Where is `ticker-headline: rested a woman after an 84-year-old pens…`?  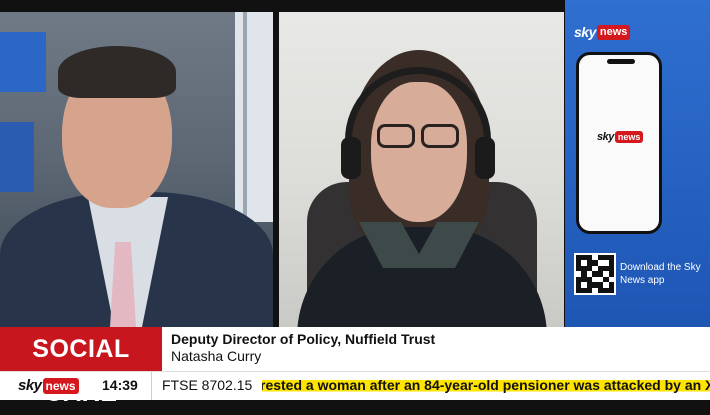
ticker-headline: rested a woman after an 84-year-old pens… is located at coordinates (486, 385).